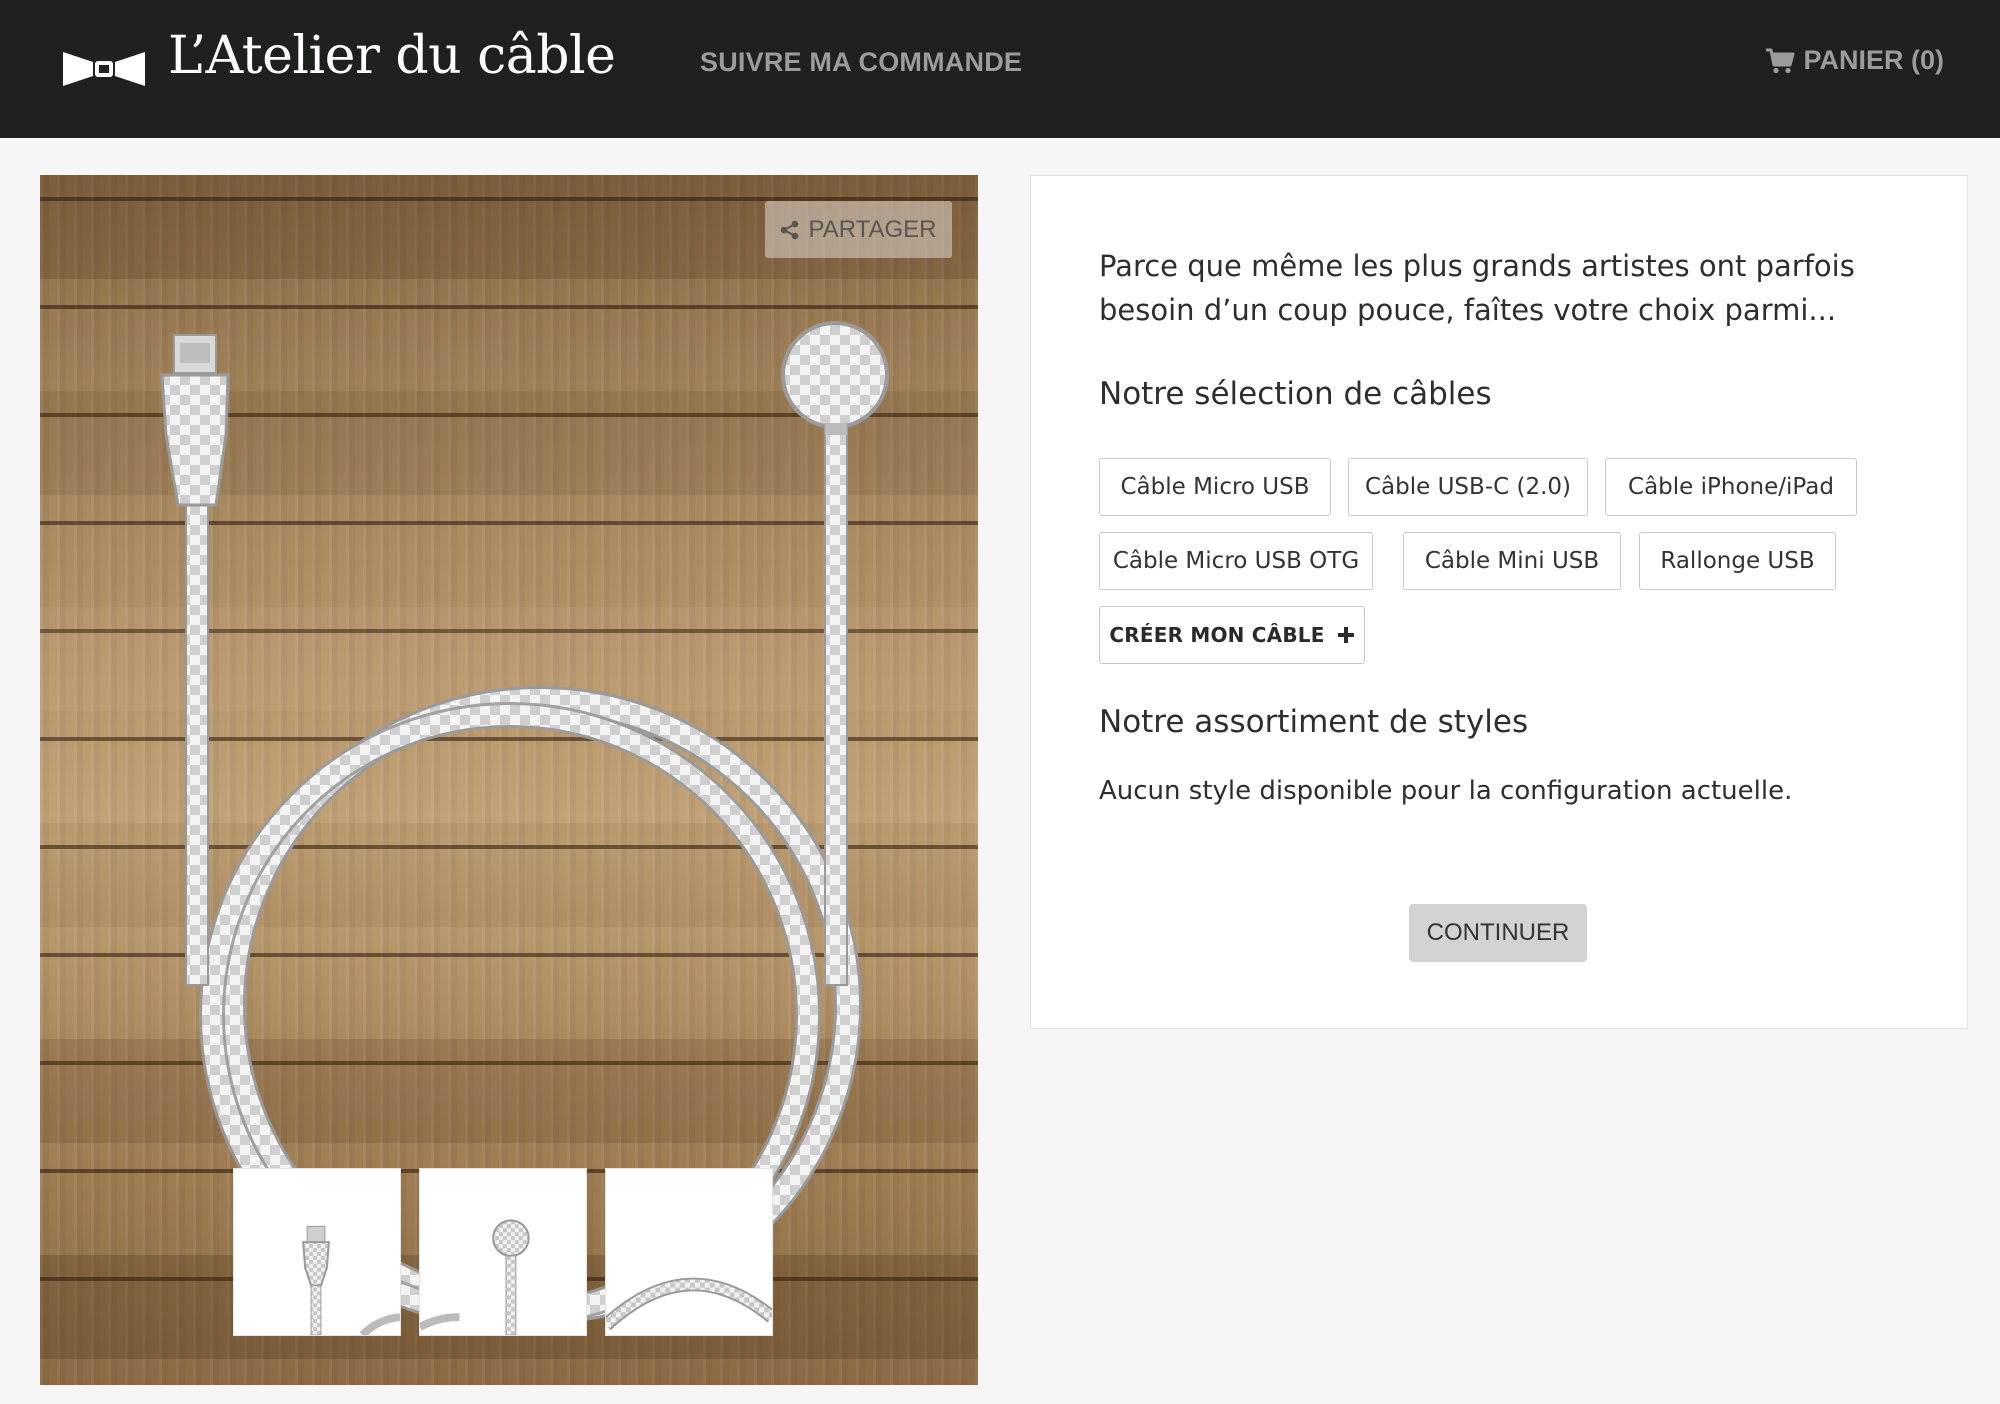  I want to click on create-cable-button: CRÉER MON CÂBLE, so click(1232, 635).